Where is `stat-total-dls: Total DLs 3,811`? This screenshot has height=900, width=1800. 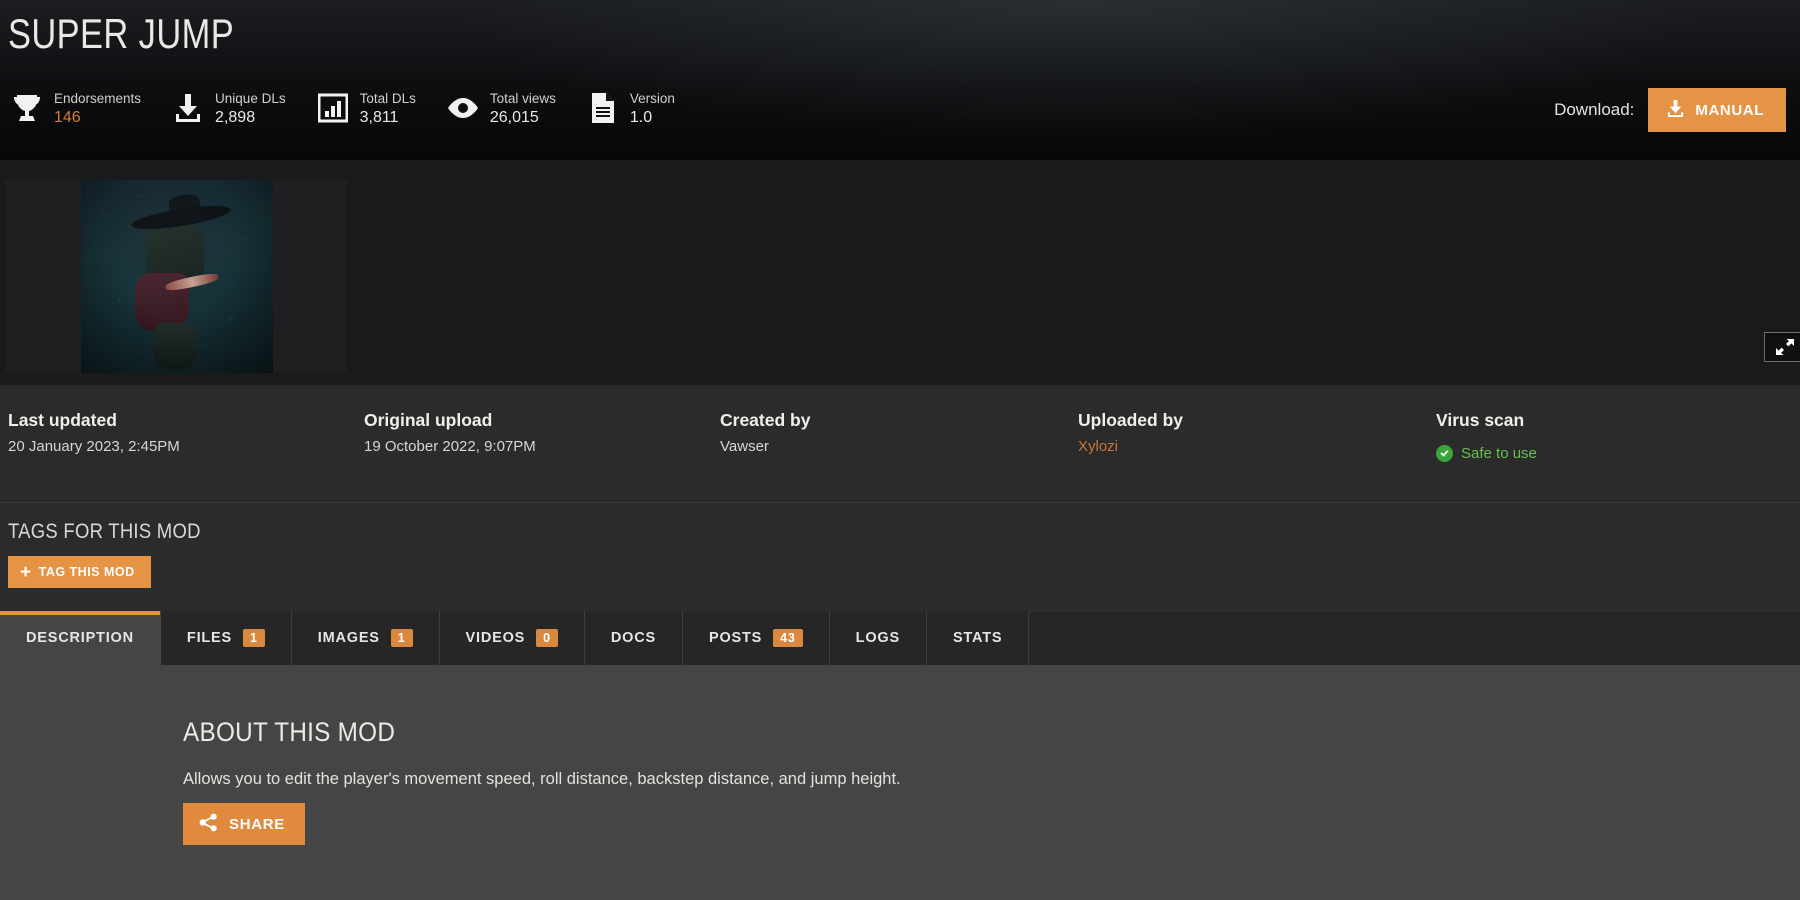 stat-total-dls: Total DLs 3,811 is located at coordinates (365, 108).